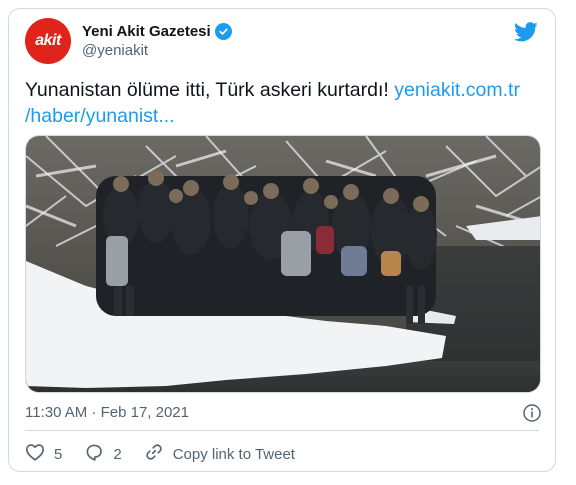 This screenshot has height=485, width=576. I want to click on verified-badge-icon, so click(223, 31).